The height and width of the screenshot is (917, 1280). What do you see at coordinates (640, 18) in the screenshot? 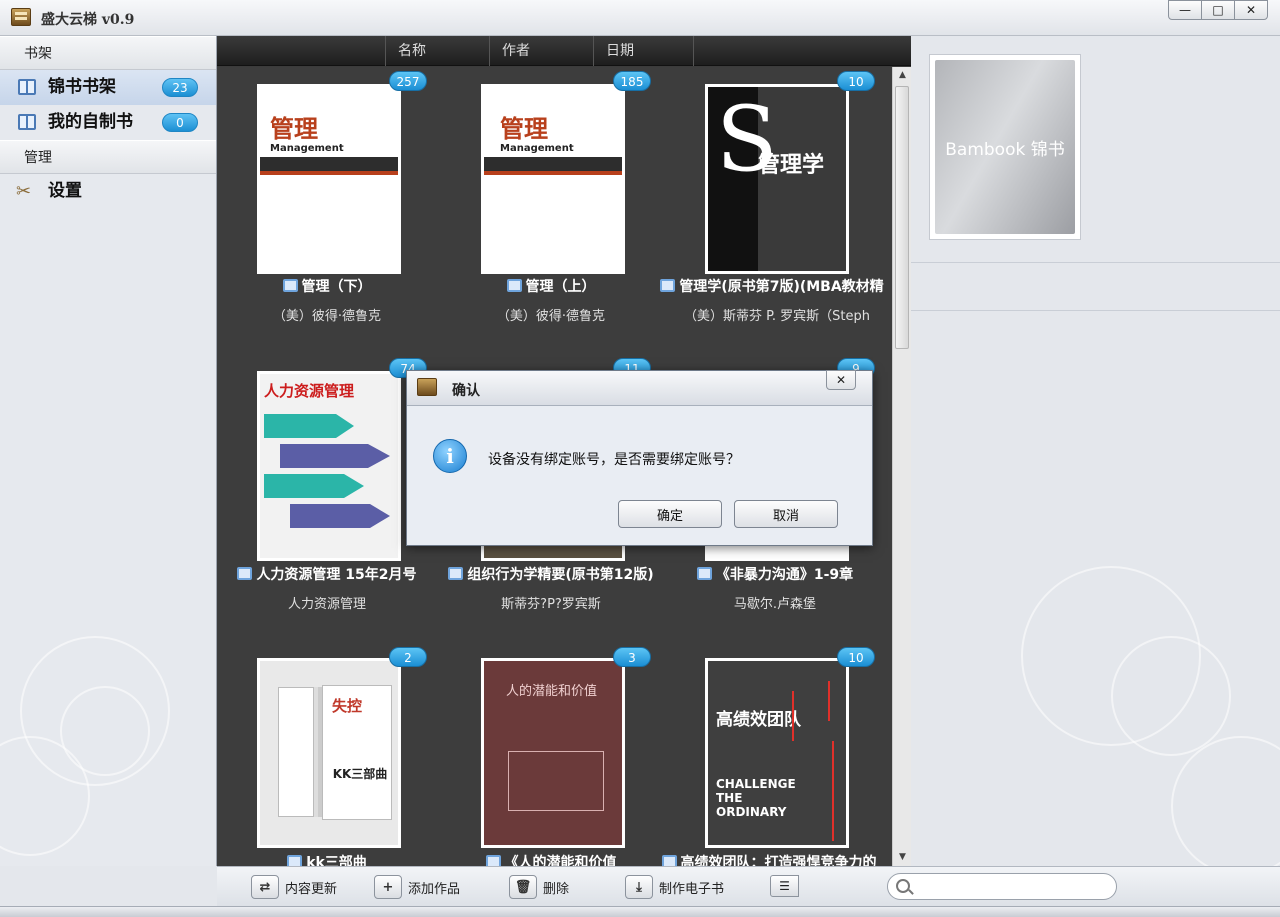
I see `title-bar: 盛大云梯 v0.9 — □ ✕` at bounding box center [640, 18].